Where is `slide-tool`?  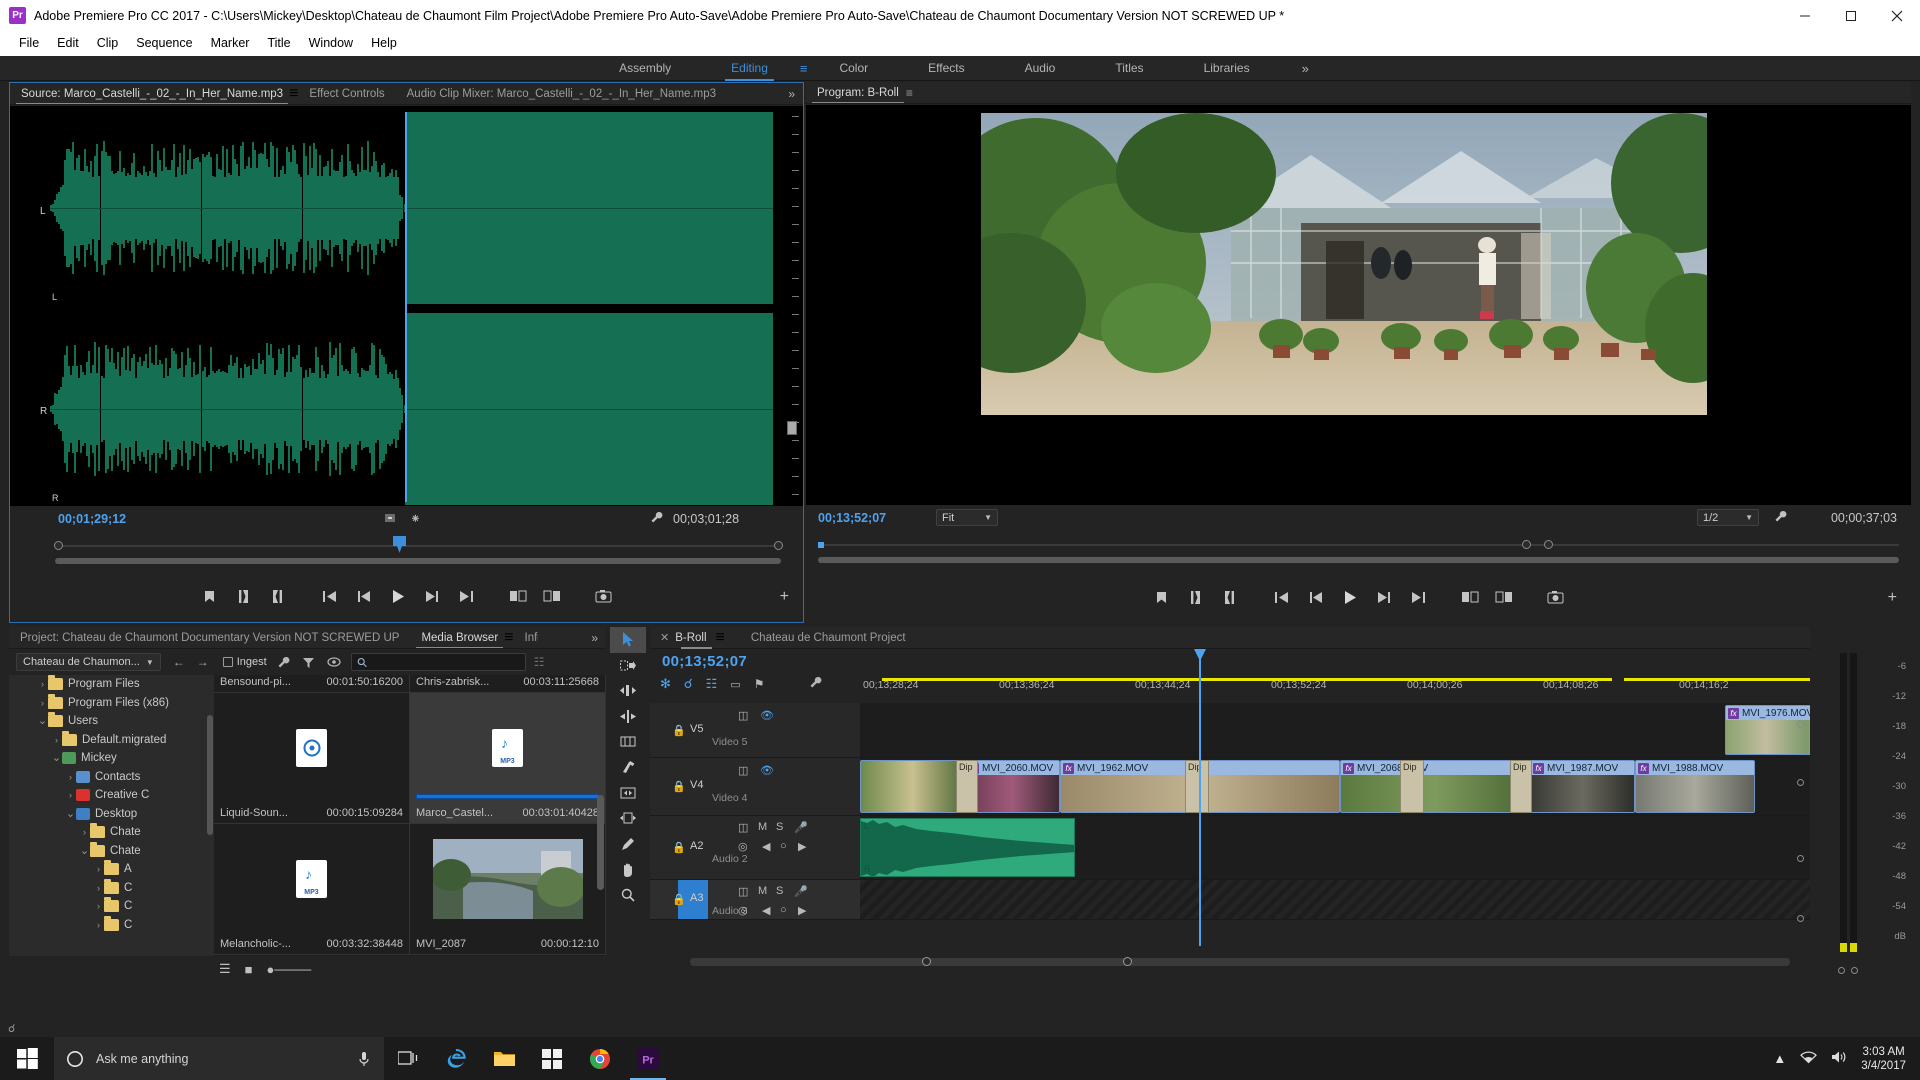 slide-tool is located at coordinates (628, 819).